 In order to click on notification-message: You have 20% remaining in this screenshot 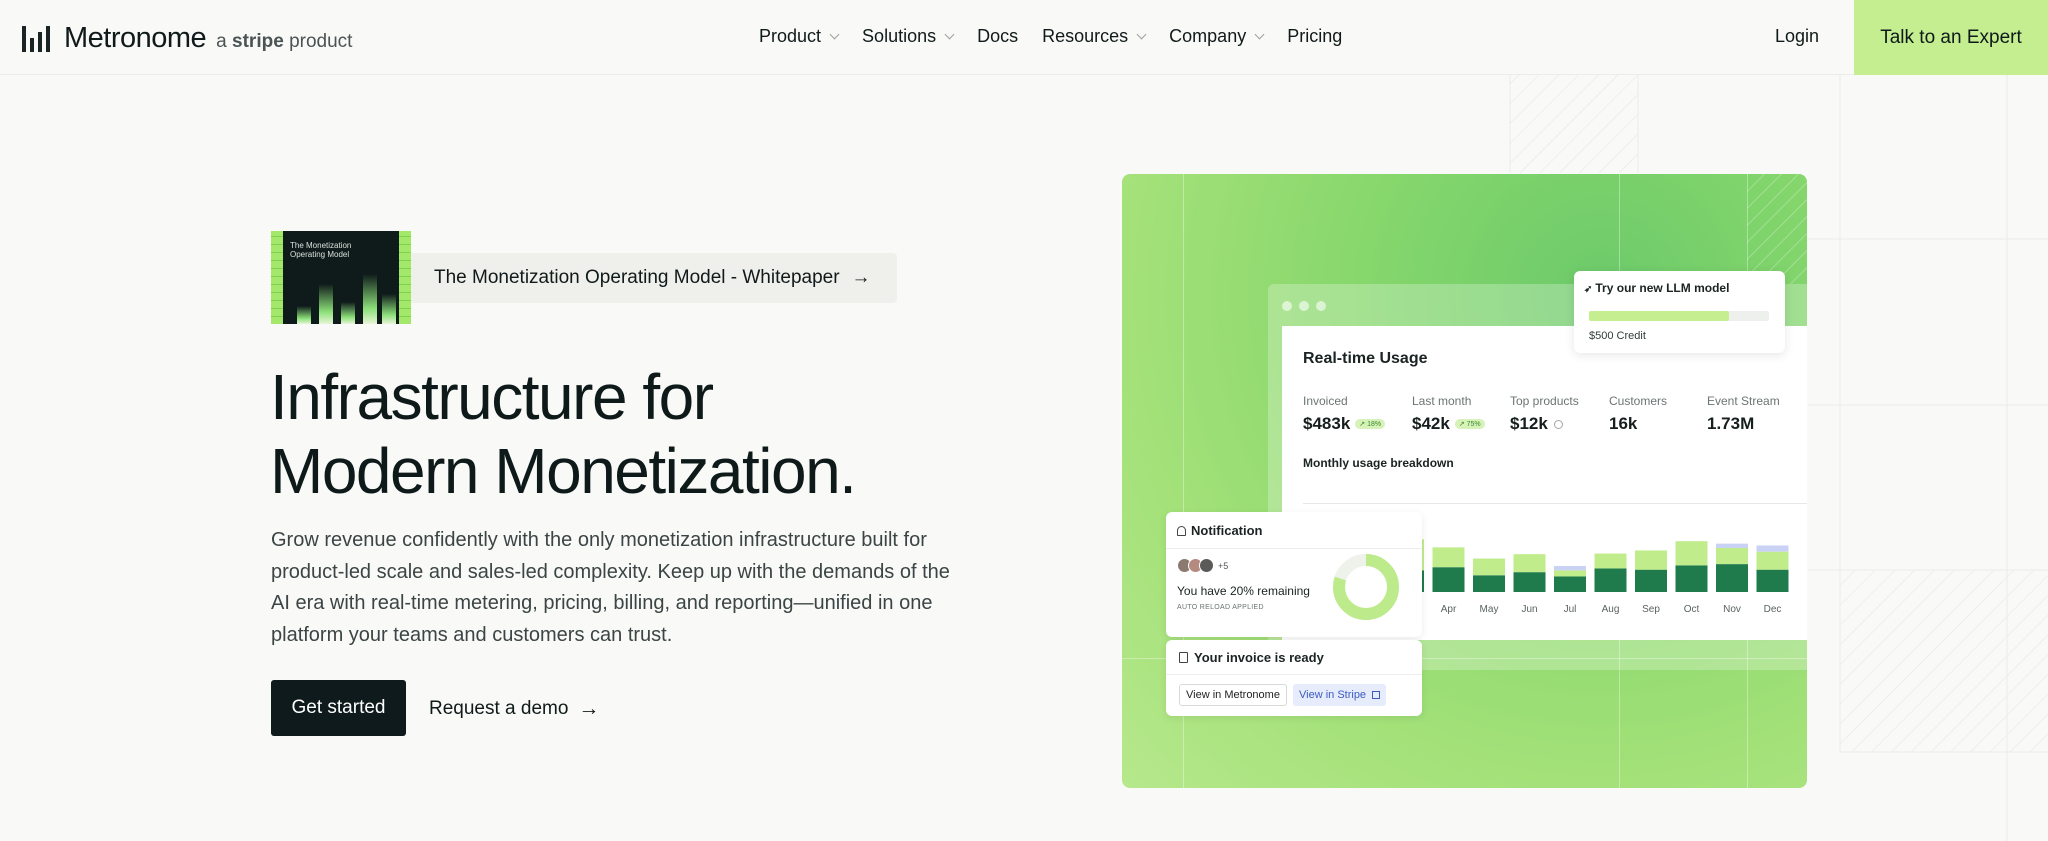, I will do `click(1243, 591)`.